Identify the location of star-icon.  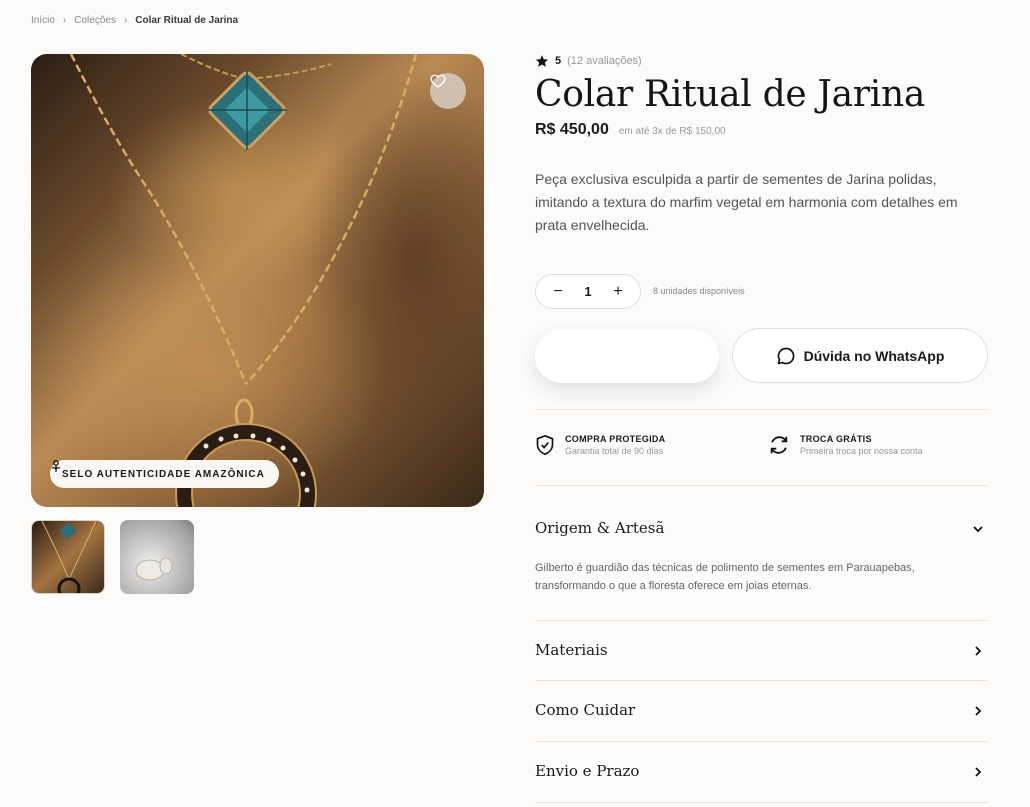
(542, 61).